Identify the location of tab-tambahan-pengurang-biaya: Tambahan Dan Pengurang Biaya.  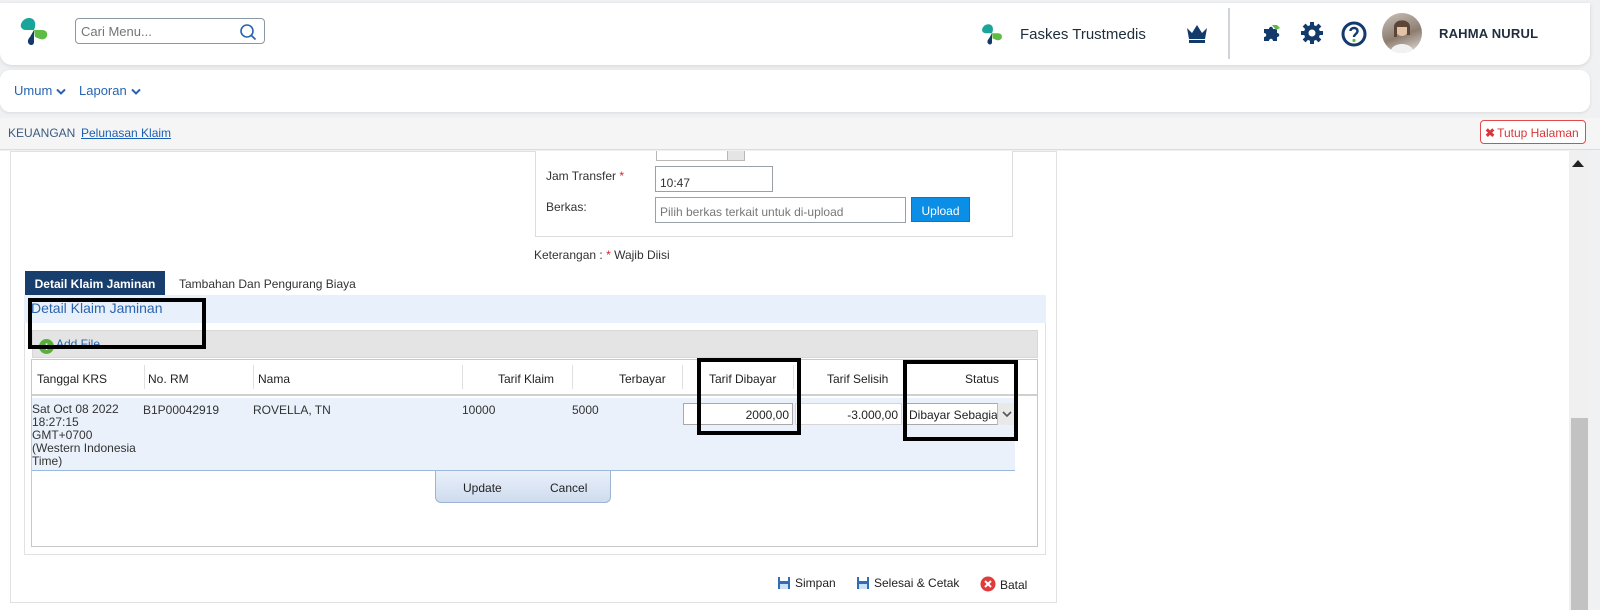
(267, 284).